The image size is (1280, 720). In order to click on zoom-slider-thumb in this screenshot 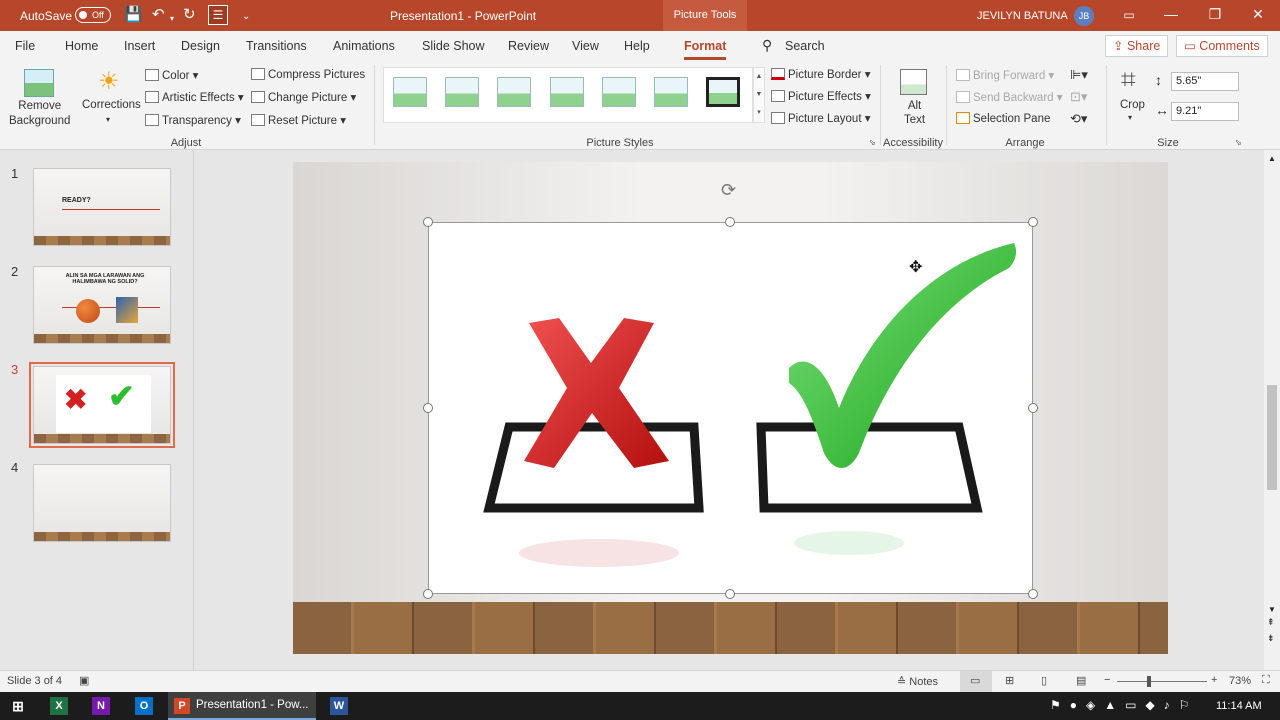, I will do `click(1149, 681)`.